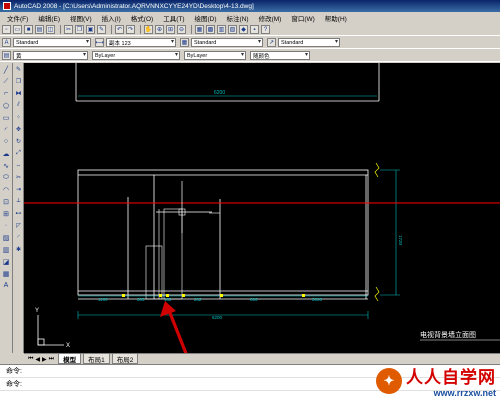 The image size is (500, 405). Describe the element at coordinates (215, 55) in the screenshot. I see `lineweight-control-select: ByLayer` at that location.